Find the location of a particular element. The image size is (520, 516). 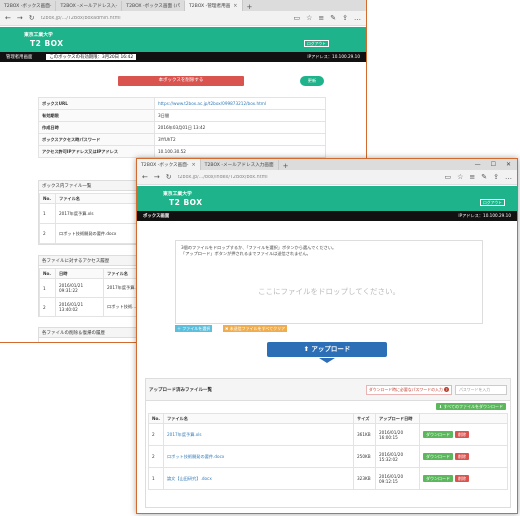

close-window-icon: ✕ is located at coordinates (508, 164).